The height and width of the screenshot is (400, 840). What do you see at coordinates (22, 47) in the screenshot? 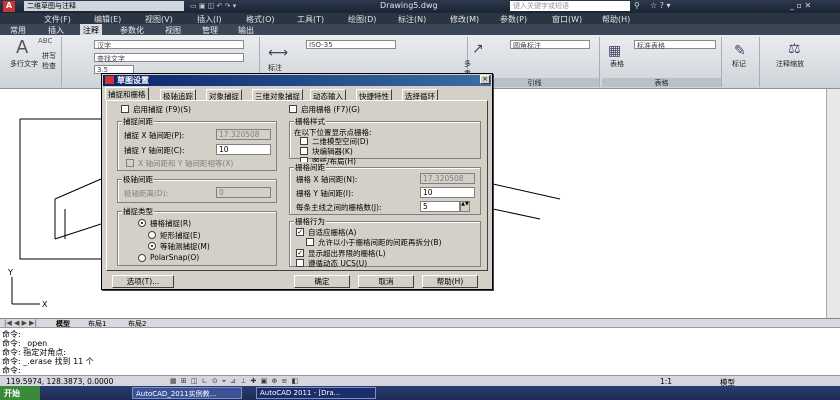
I see `mtext-icon: A` at bounding box center [22, 47].